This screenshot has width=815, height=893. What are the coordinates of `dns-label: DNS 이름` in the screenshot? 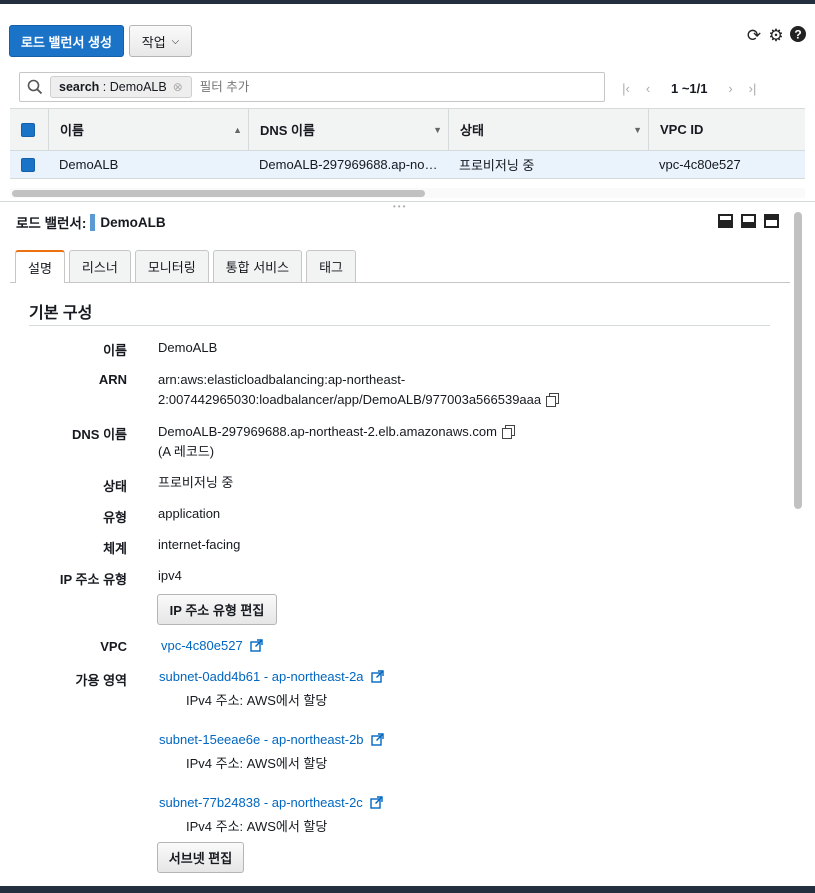 It's located at (99, 434).